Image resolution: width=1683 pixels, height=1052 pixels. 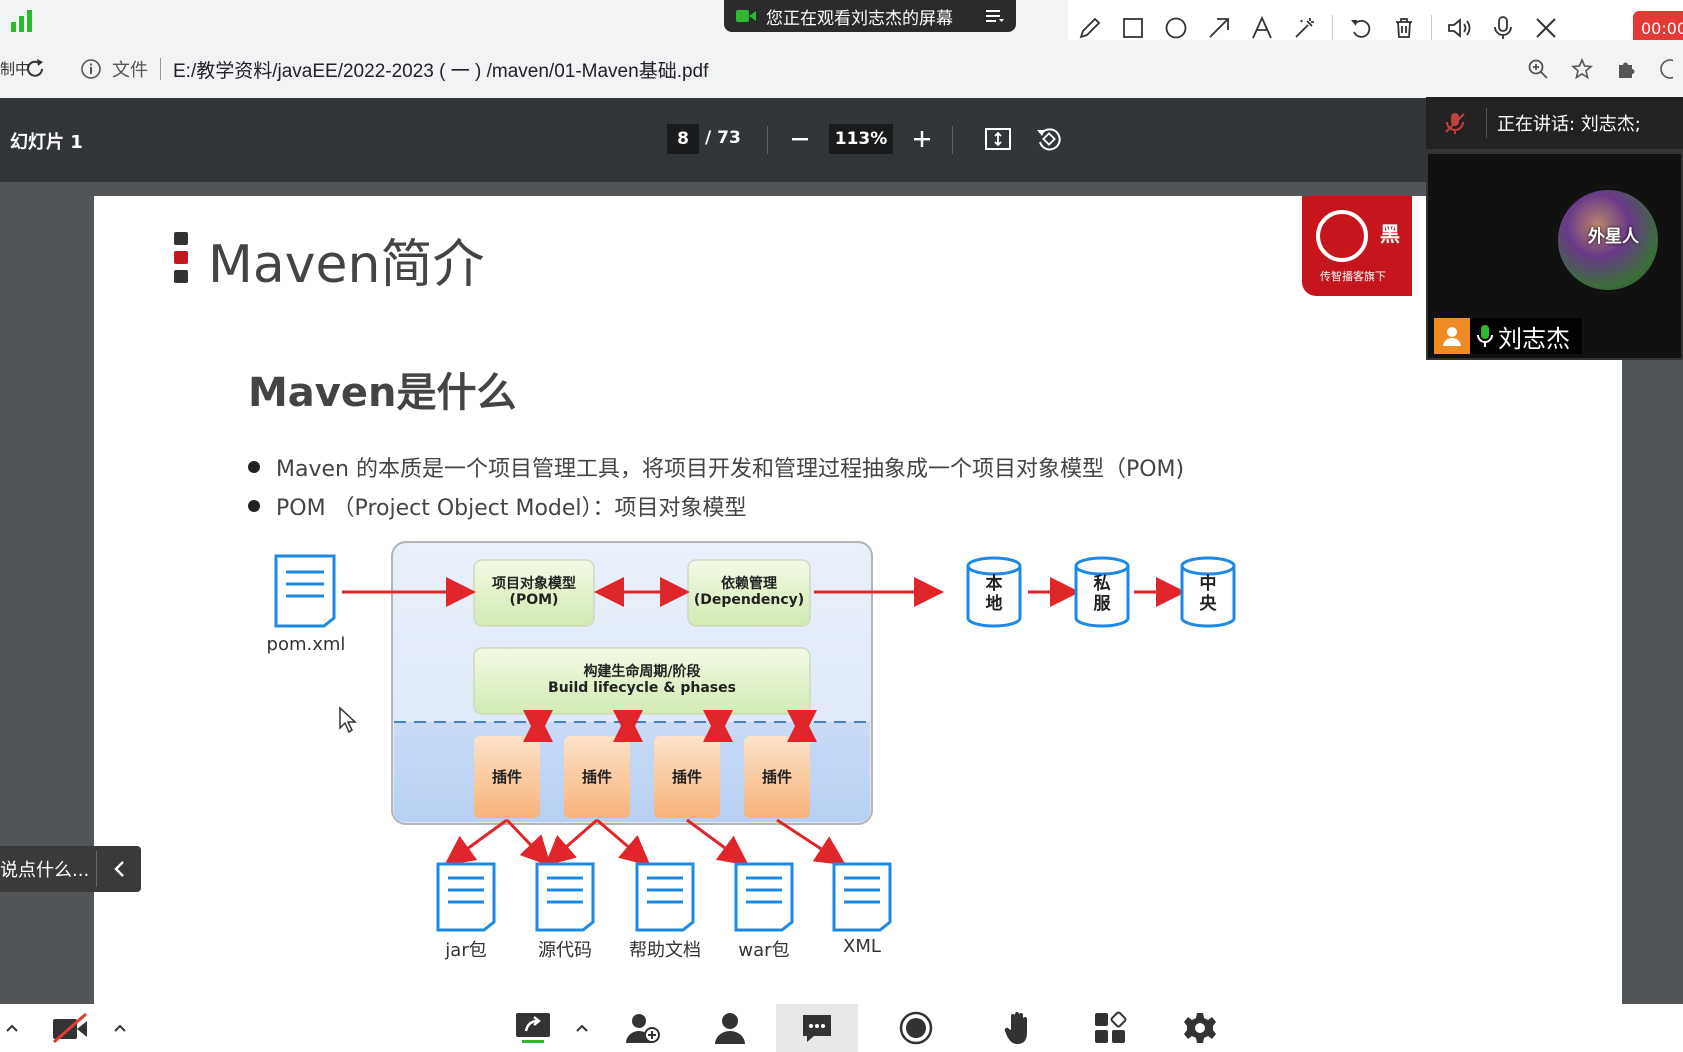 What do you see at coordinates (1508, 336) in the screenshot?
I see `participant-name-tag: 刘志杰` at bounding box center [1508, 336].